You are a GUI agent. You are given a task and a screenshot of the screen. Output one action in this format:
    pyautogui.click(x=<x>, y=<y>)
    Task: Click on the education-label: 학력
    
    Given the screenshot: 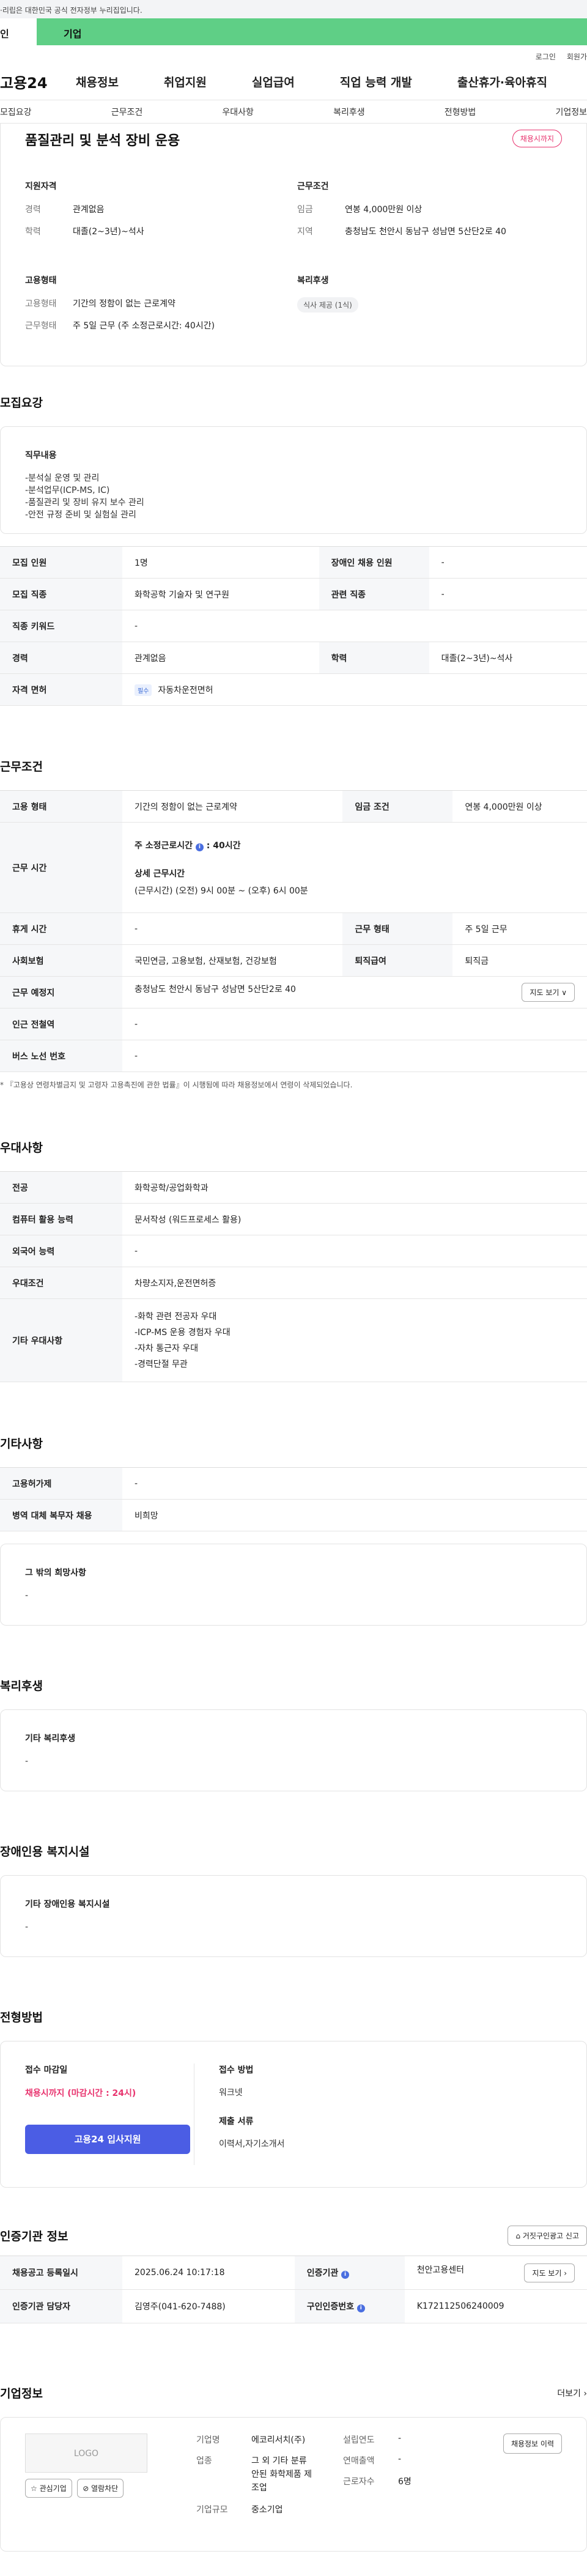 What is the action you would take?
    pyautogui.click(x=33, y=232)
    